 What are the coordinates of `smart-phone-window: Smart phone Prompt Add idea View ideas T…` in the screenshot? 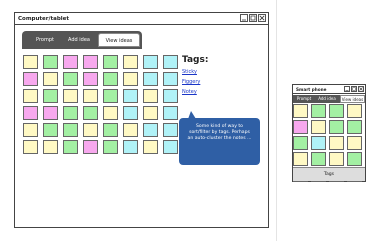 It's located at (329, 133).